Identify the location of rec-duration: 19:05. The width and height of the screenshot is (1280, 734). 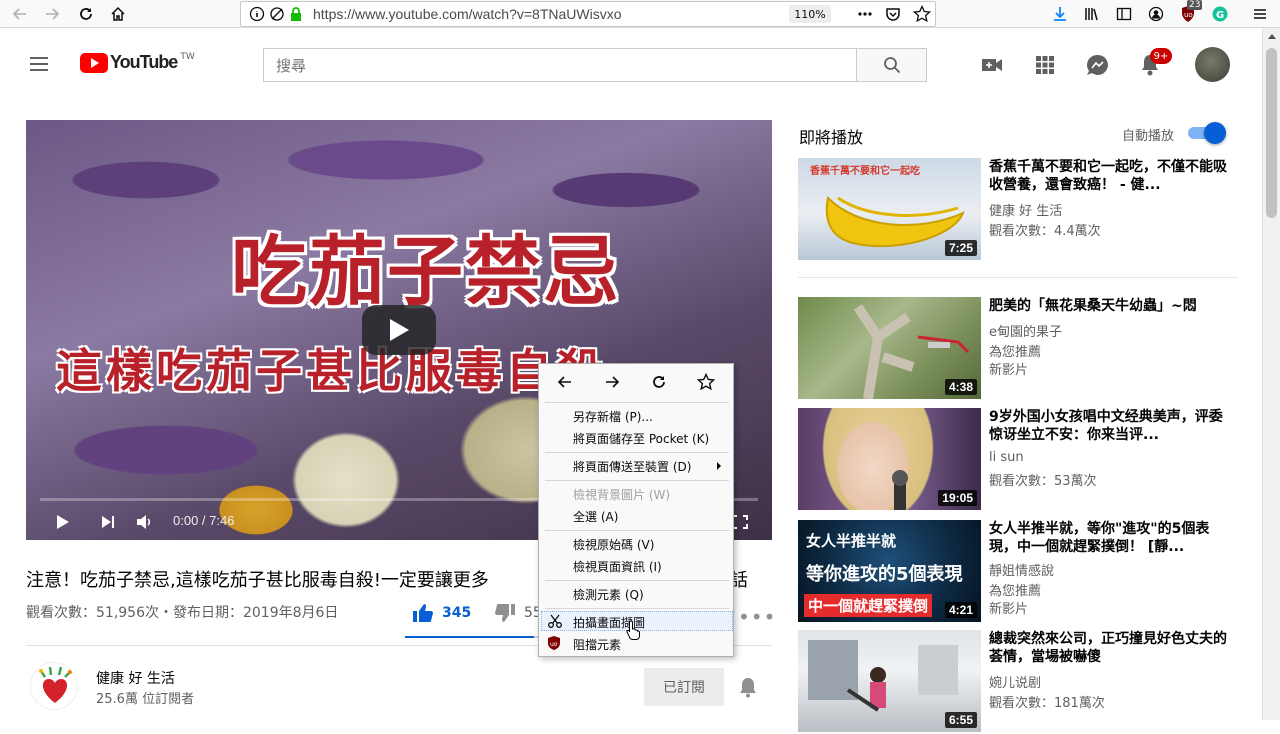
(957, 498).